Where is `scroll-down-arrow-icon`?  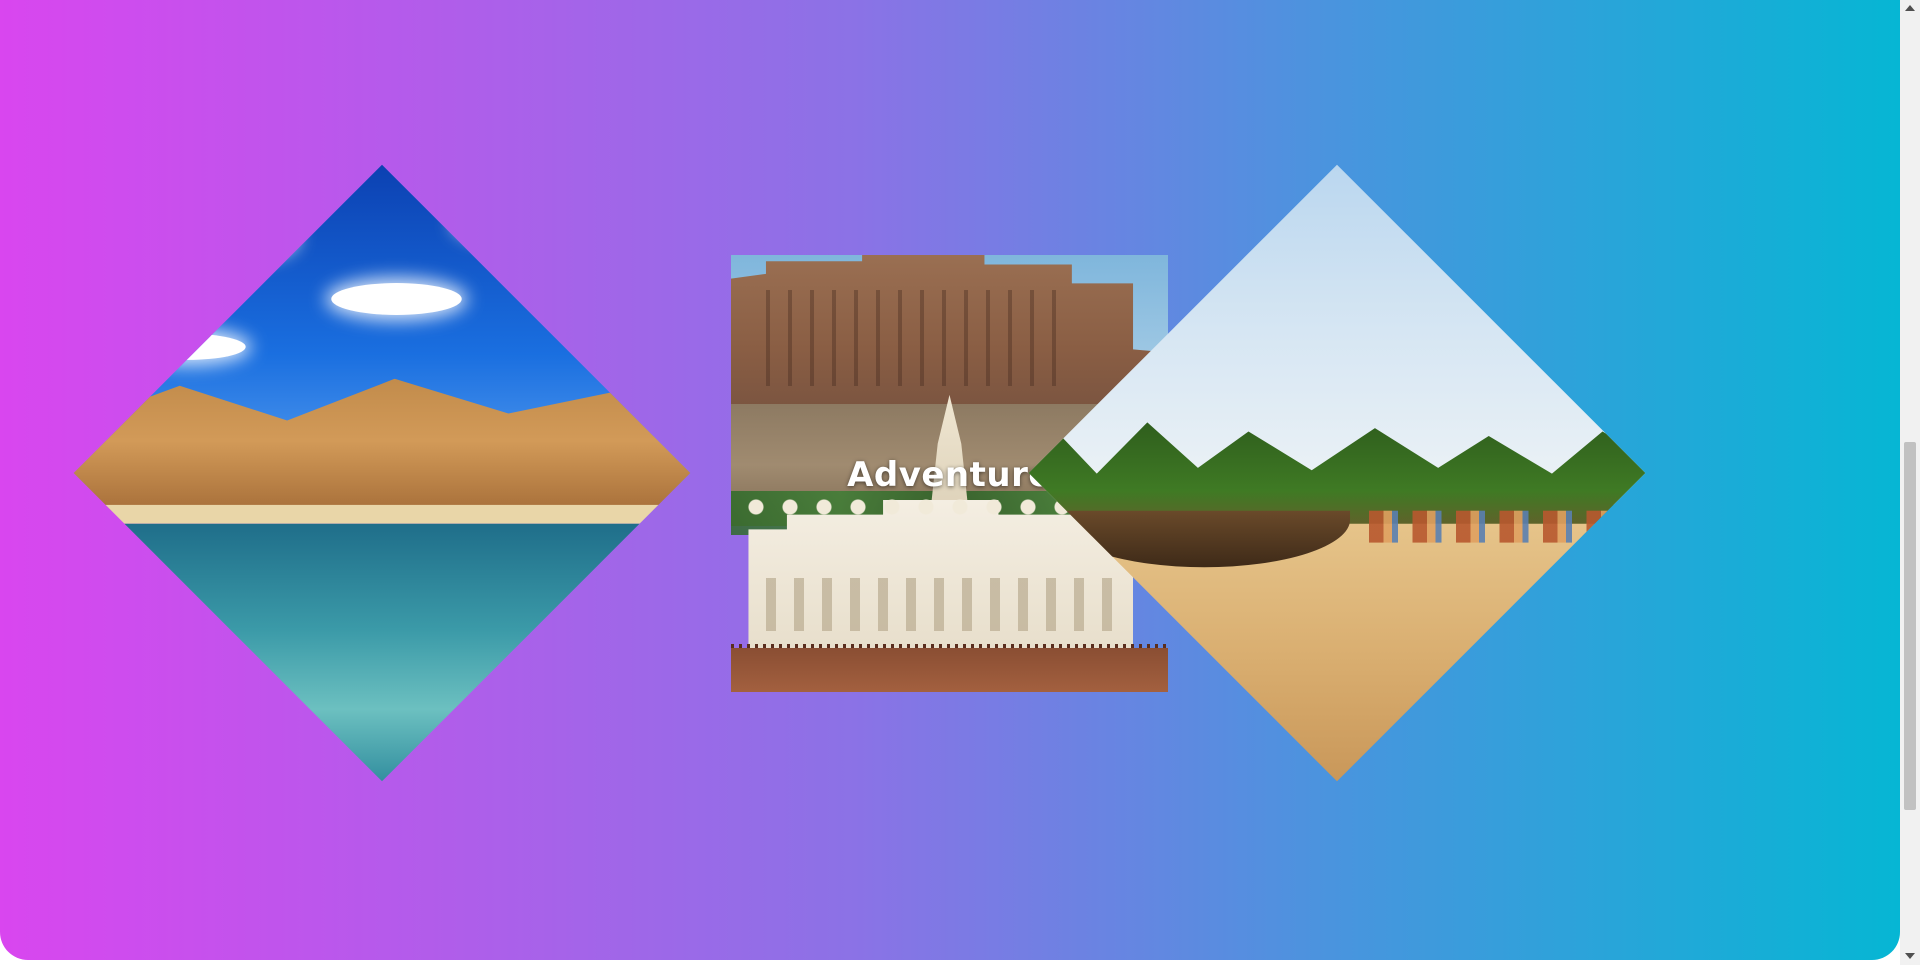
scroll-down-arrow-icon is located at coordinates (1910, 956).